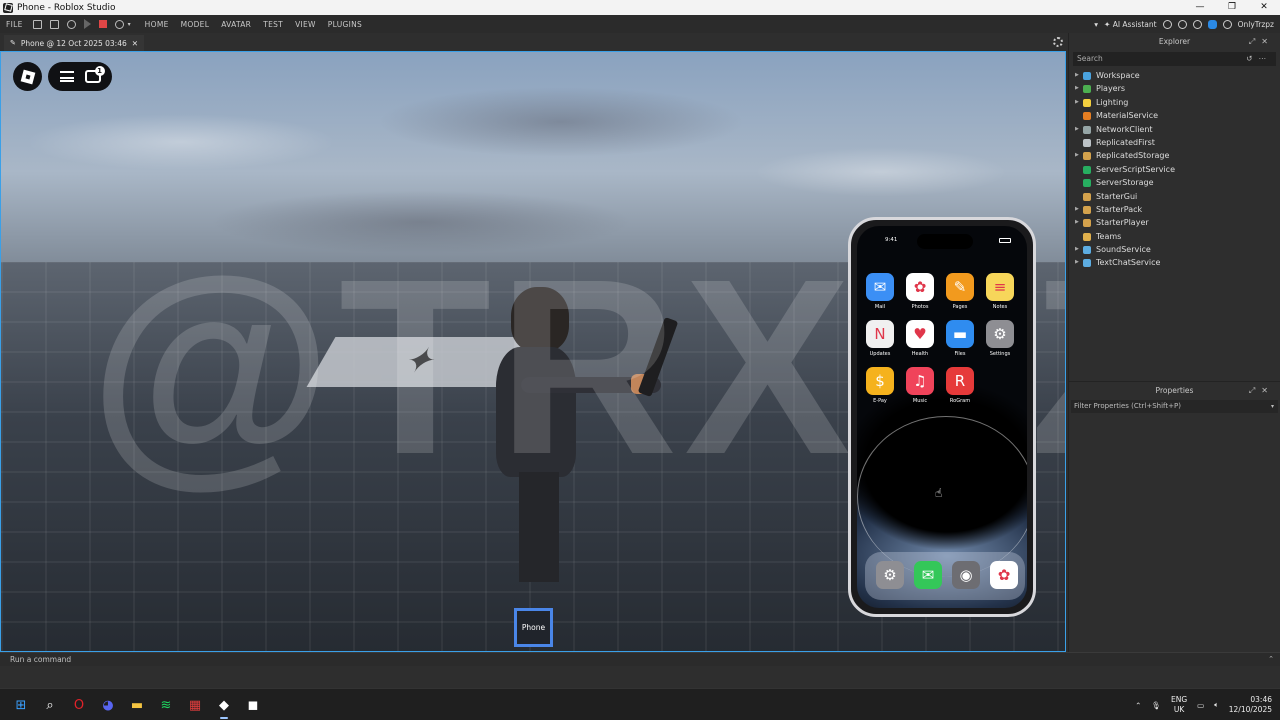 The image size is (1280, 720). I want to click on app-icon: ▦, so click(195, 705).